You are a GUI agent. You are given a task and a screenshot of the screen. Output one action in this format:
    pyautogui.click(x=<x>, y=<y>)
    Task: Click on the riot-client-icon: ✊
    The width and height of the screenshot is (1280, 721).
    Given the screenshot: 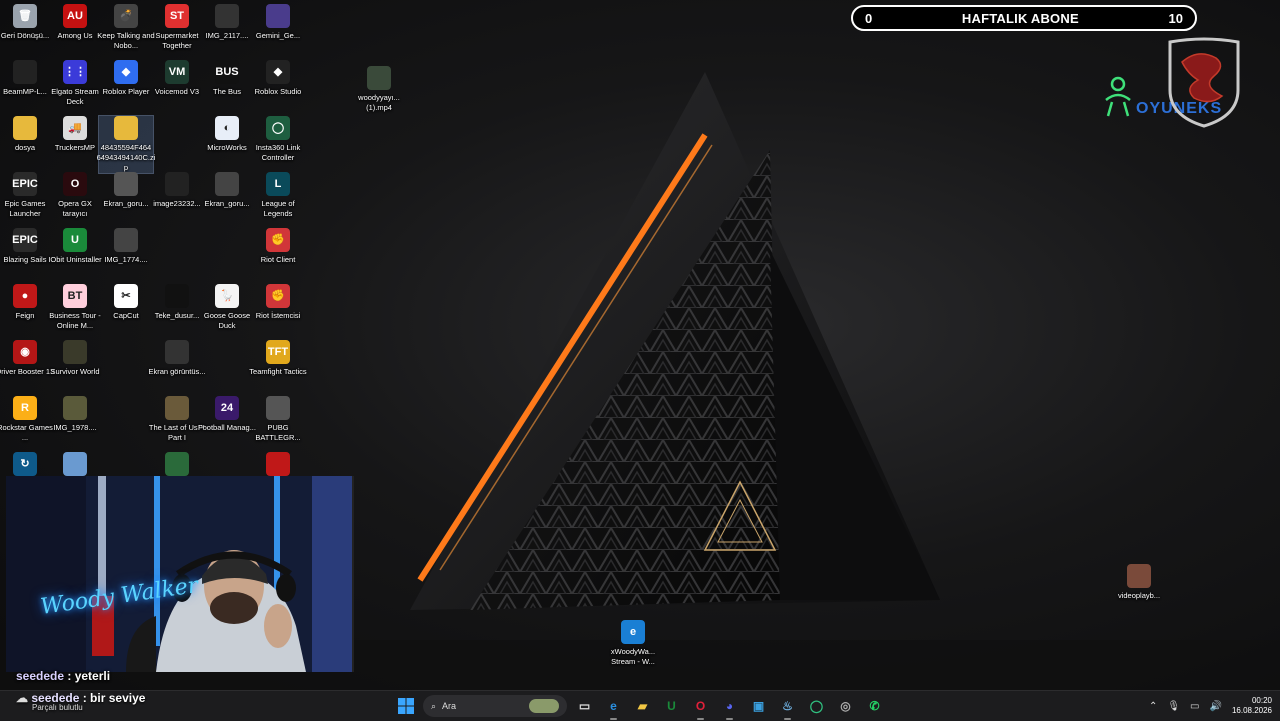 What is the action you would take?
    pyautogui.click(x=278, y=240)
    